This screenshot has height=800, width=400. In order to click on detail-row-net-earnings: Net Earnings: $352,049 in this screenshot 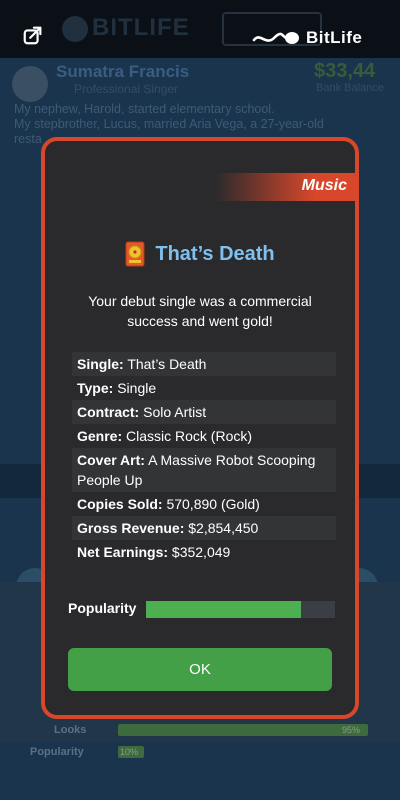, I will do `click(204, 552)`.